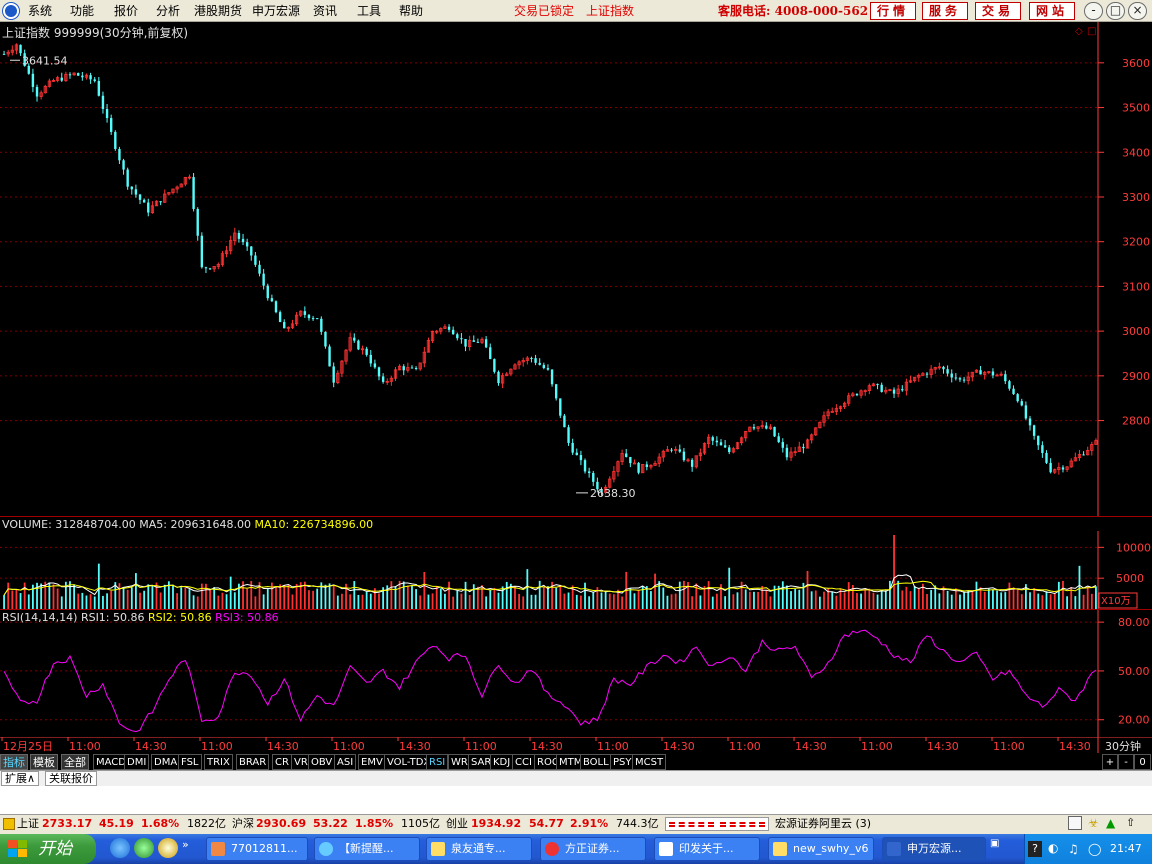  What do you see at coordinates (218, 762) in the screenshot?
I see `tab-indicator-trix: TRIX` at bounding box center [218, 762].